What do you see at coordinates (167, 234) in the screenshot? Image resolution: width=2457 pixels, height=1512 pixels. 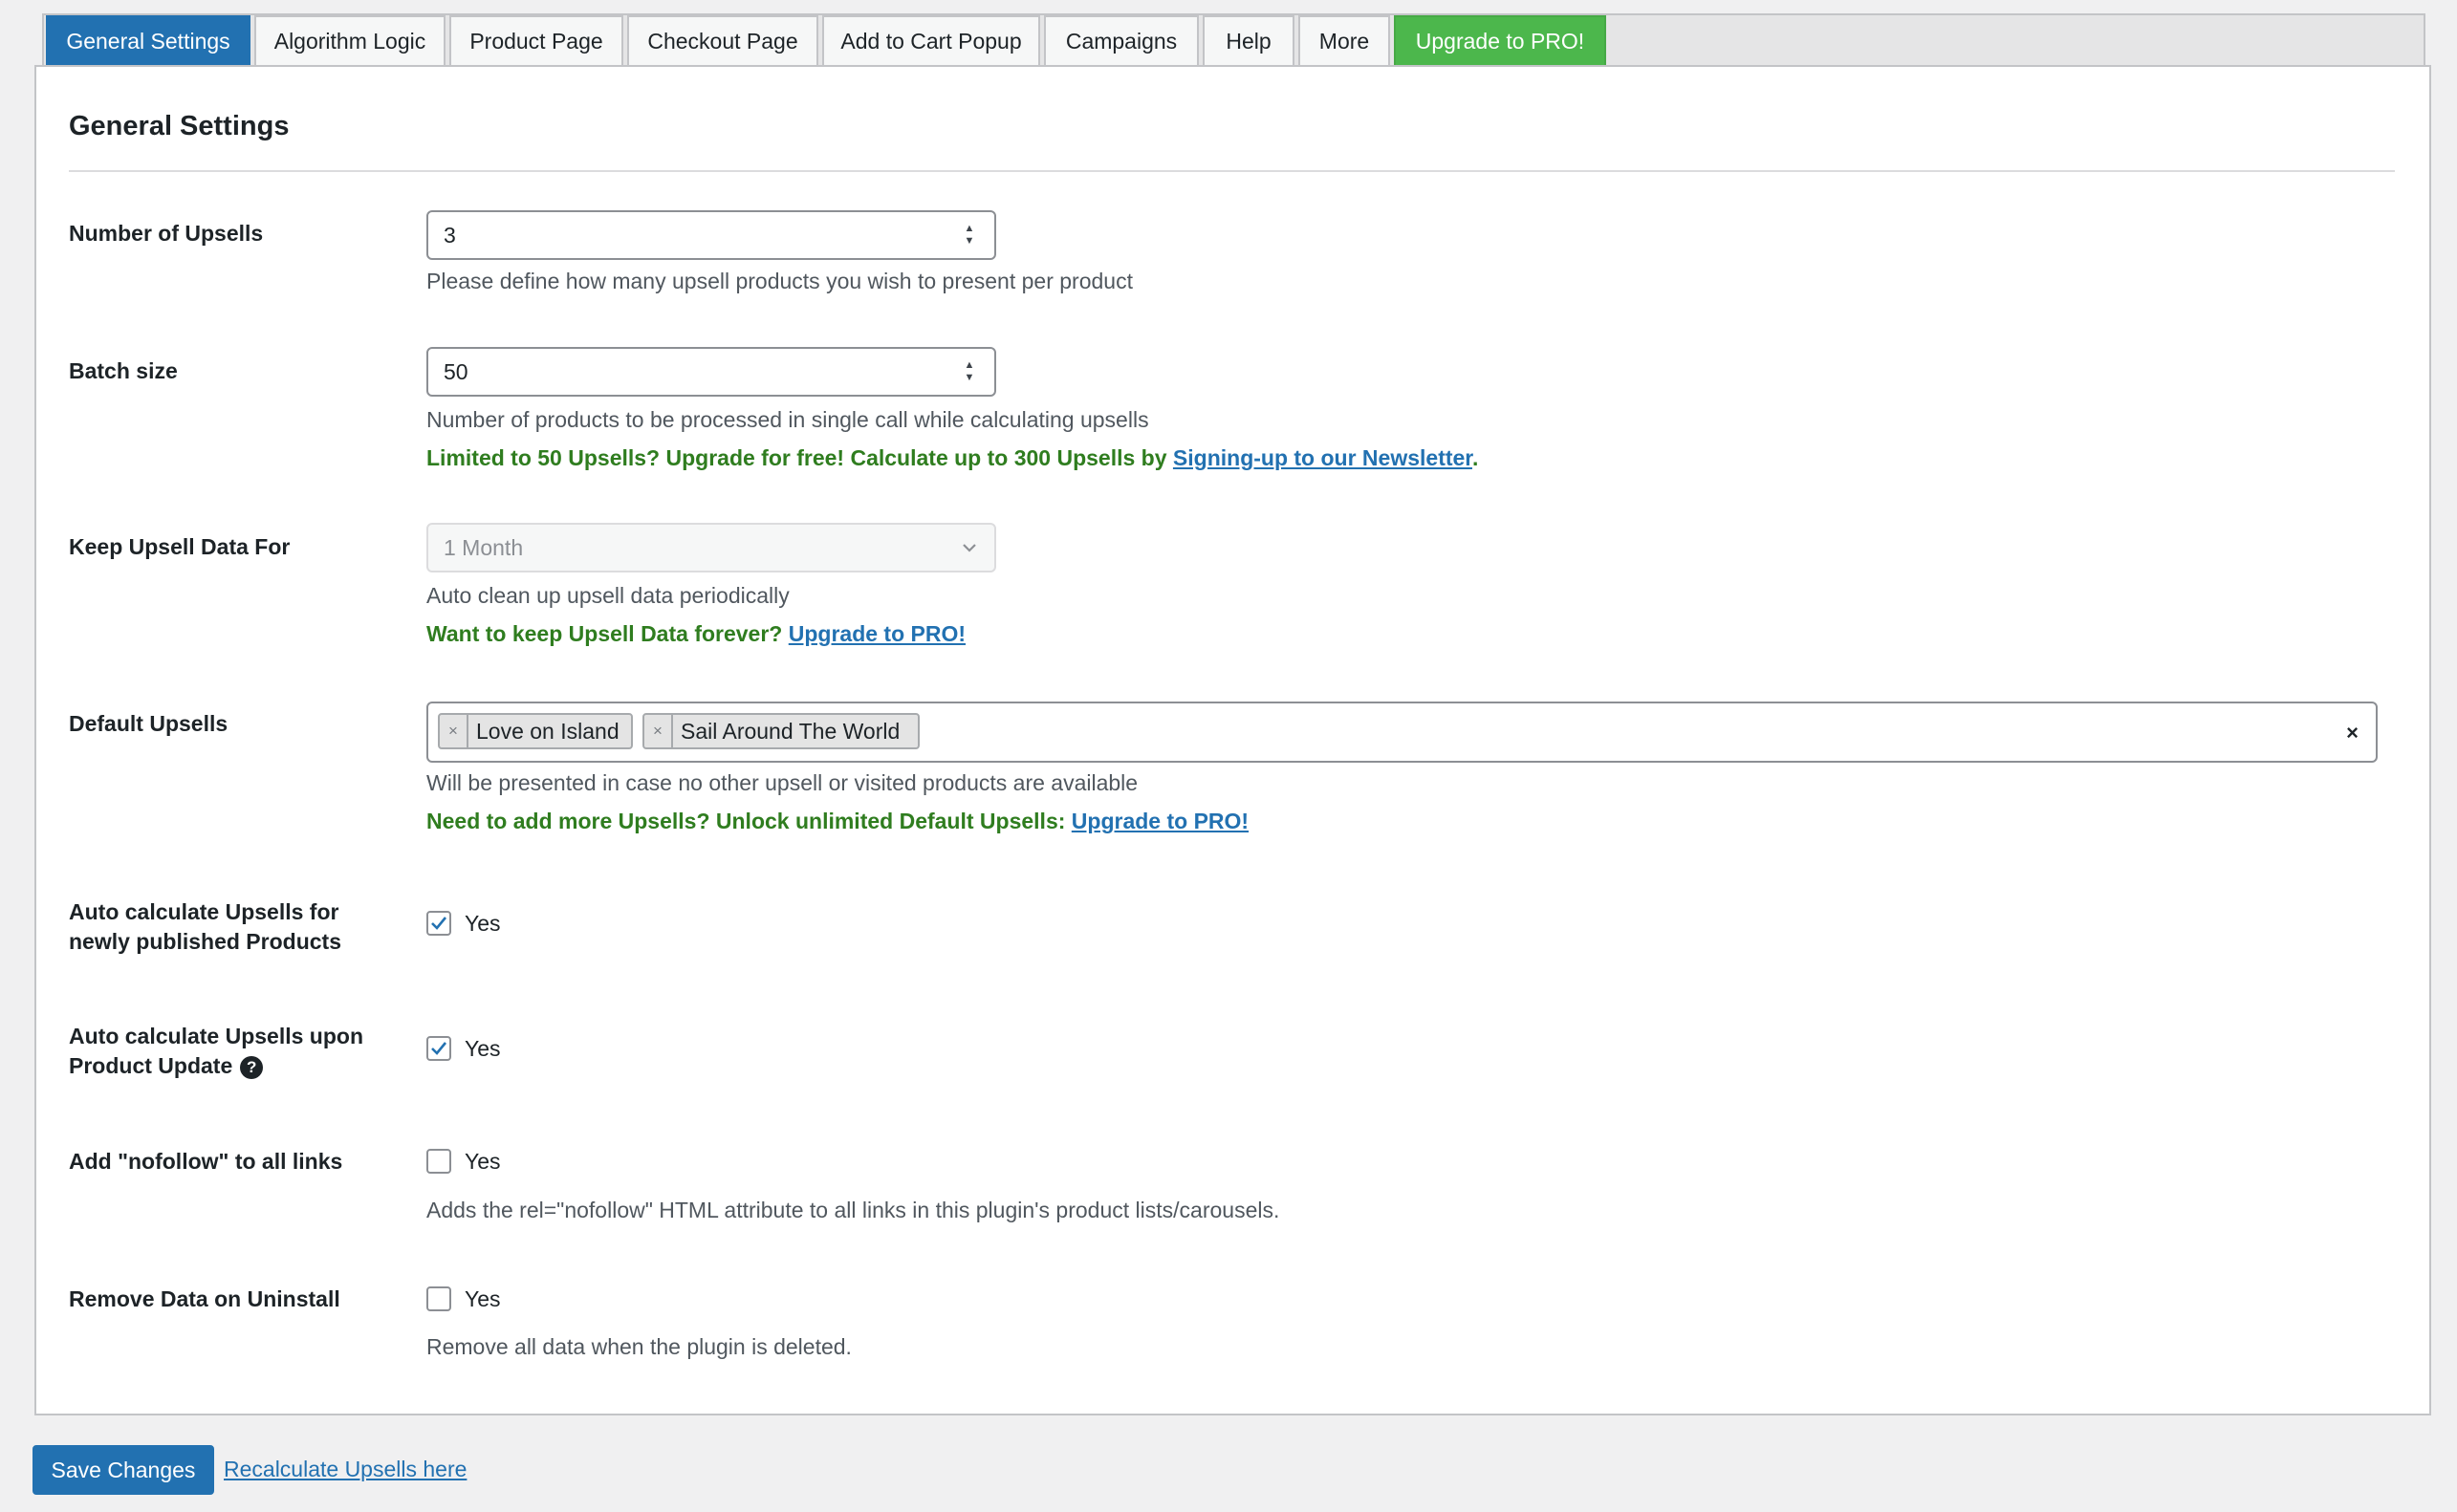 I see `num-upsells-label: Number of Upsells` at bounding box center [167, 234].